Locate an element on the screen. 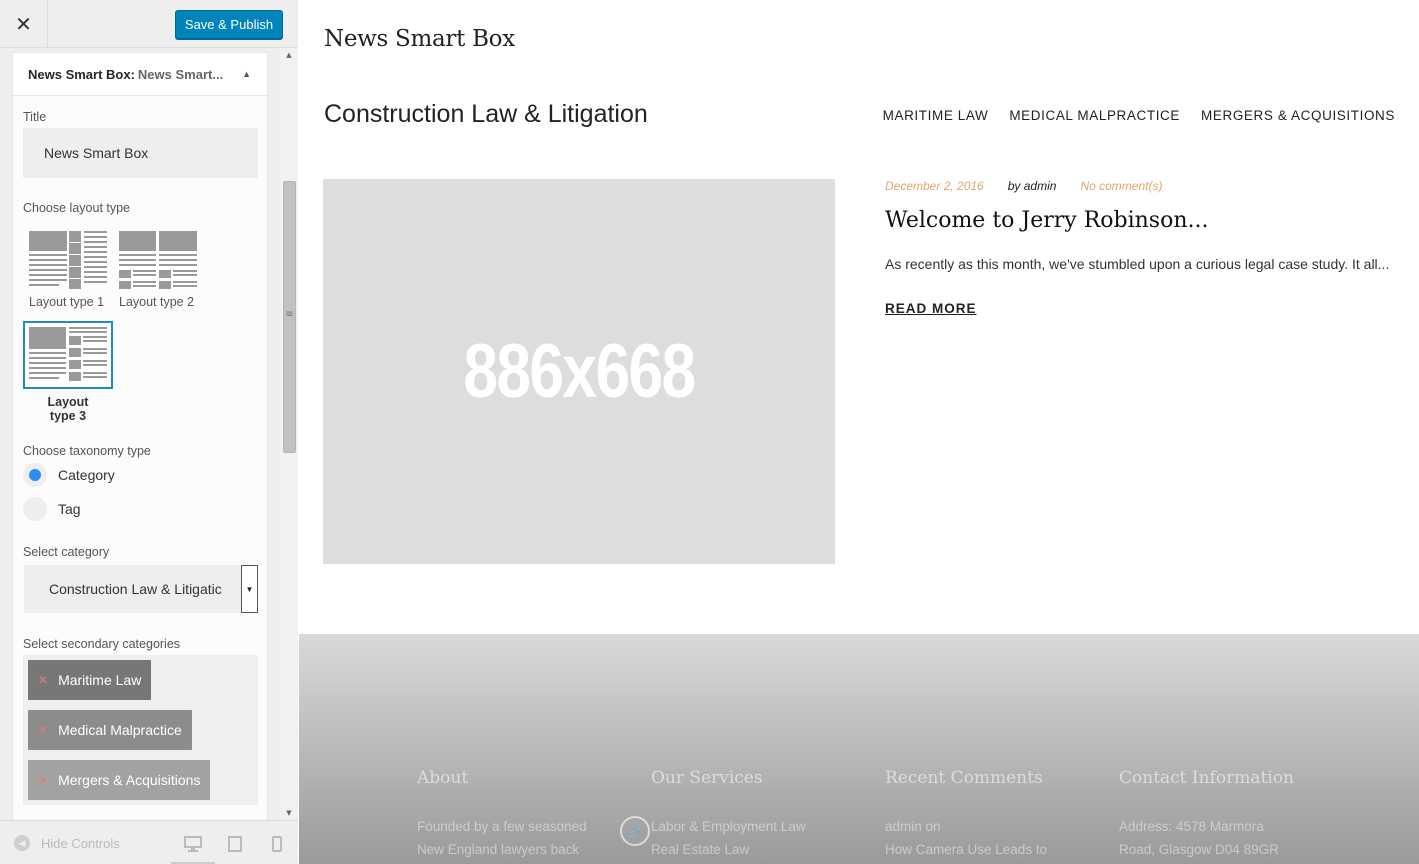 This screenshot has width=1419, height=864. hide-controls-label: Hide Controls is located at coordinates (80, 843).